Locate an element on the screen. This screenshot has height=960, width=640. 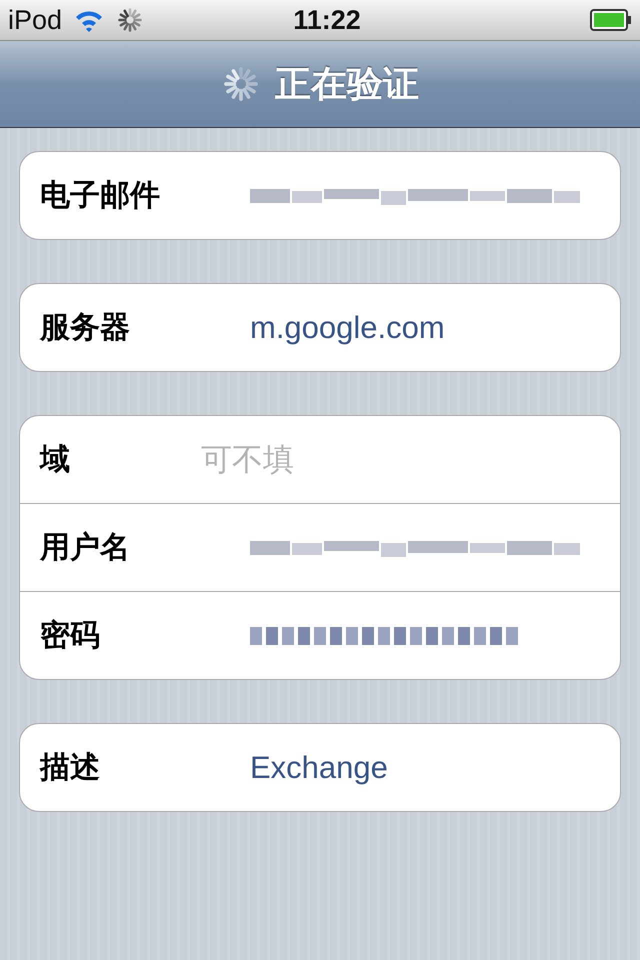
field-label: 域 is located at coordinates (55, 460).